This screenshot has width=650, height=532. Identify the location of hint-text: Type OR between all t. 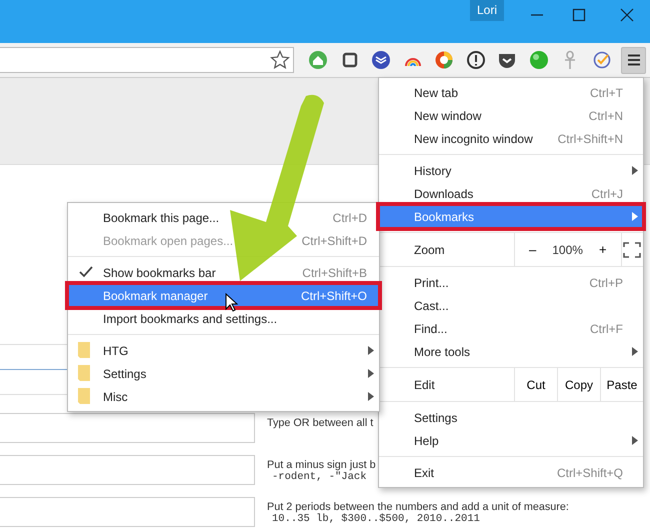
(320, 423).